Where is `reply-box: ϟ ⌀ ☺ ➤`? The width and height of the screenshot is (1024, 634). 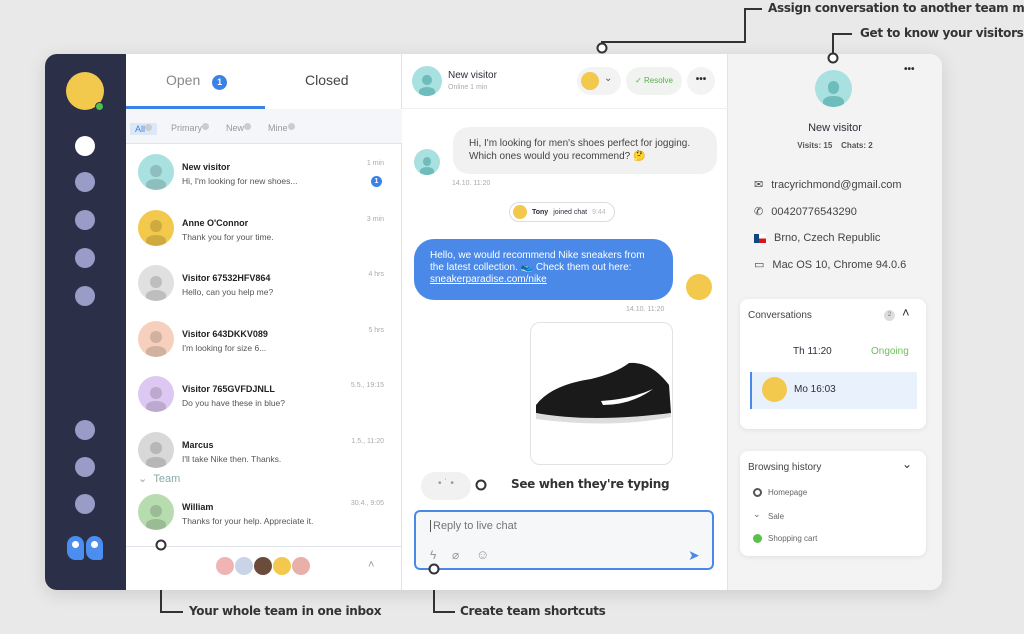 reply-box: ϟ ⌀ ☺ ➤ is located at coordinates (564, 540).